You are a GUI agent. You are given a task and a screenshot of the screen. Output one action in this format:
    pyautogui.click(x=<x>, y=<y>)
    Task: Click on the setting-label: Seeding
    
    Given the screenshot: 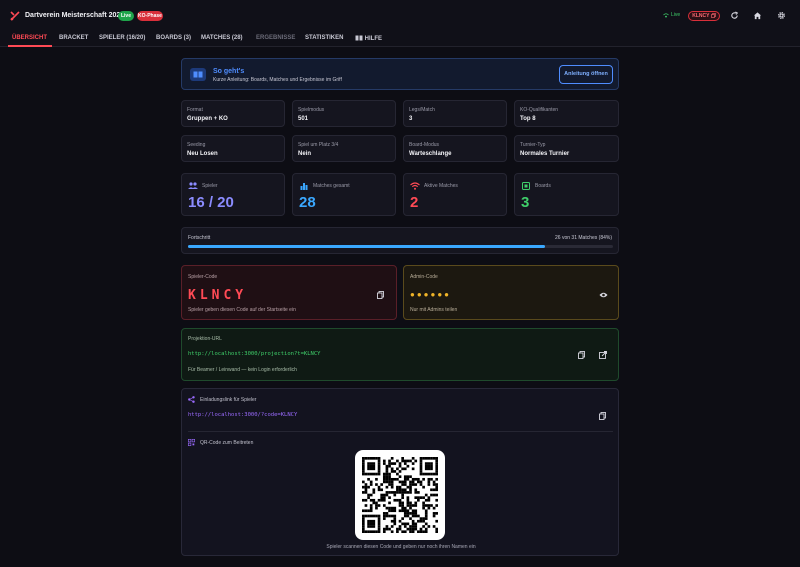 What is the action you would take?
    pyautogui.click(x=196, y=145)
    